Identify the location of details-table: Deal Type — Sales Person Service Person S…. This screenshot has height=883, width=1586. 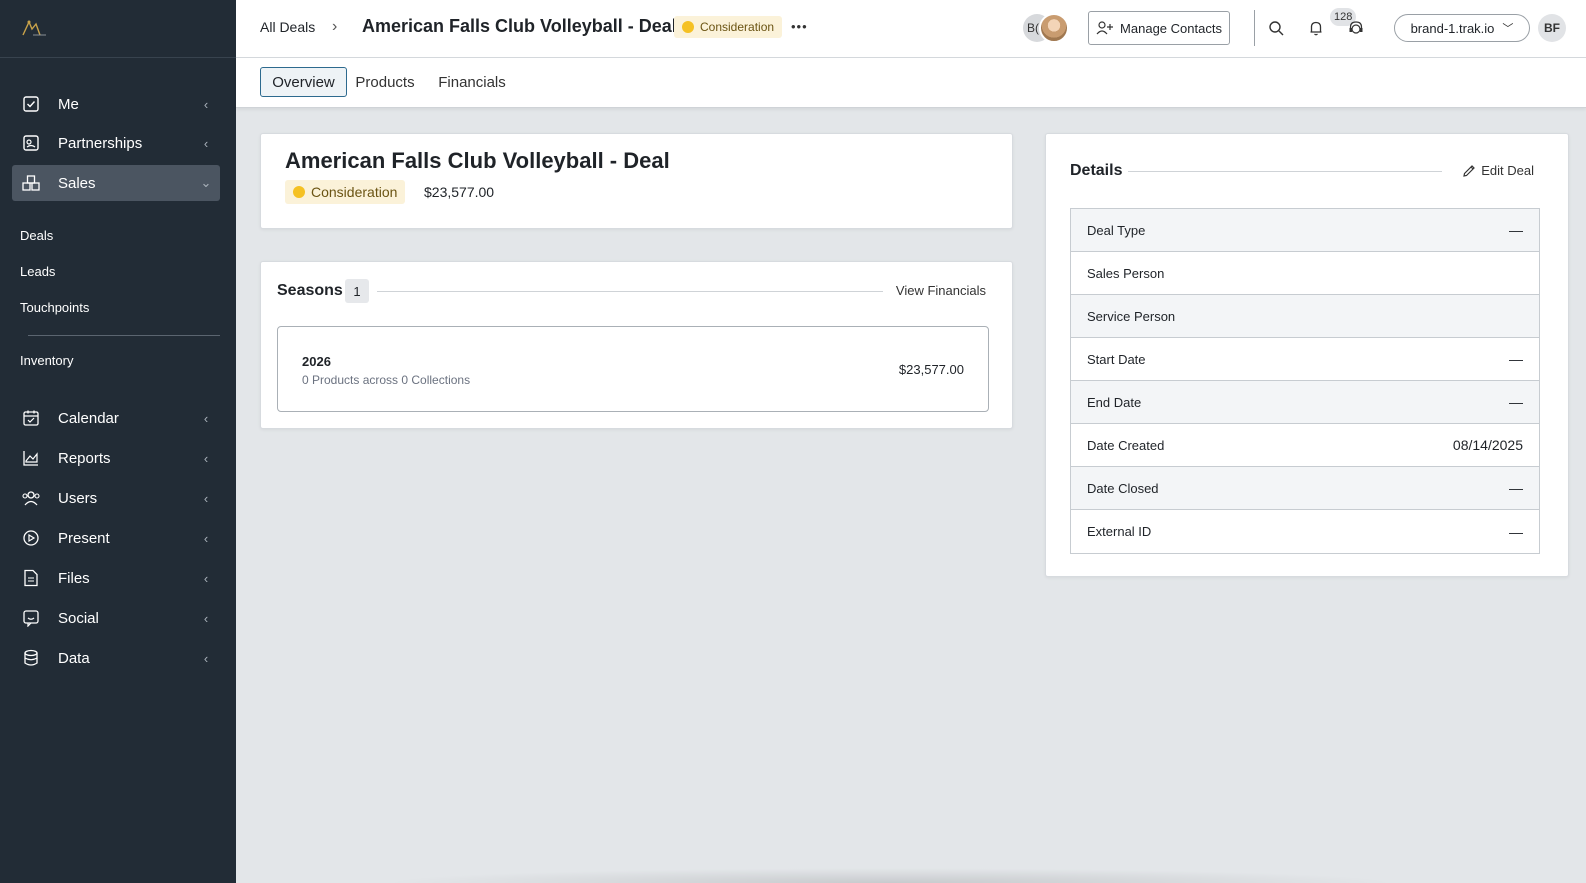
(1305, 381).